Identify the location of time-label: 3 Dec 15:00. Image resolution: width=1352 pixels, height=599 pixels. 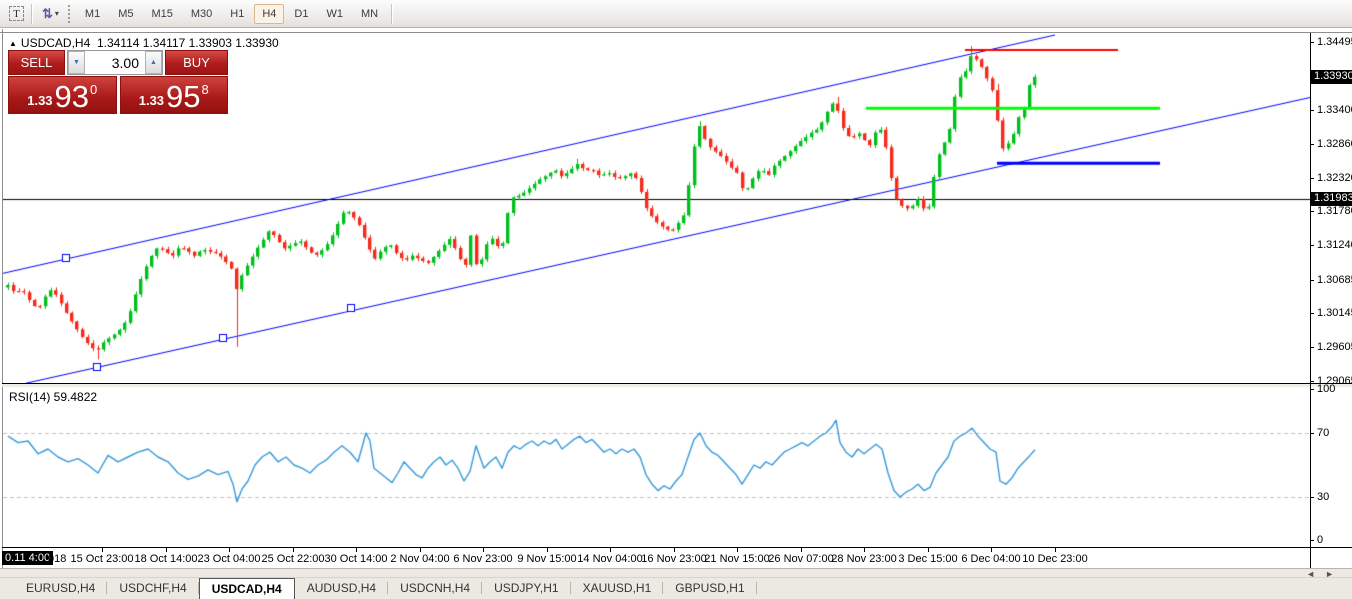
(928, 559).